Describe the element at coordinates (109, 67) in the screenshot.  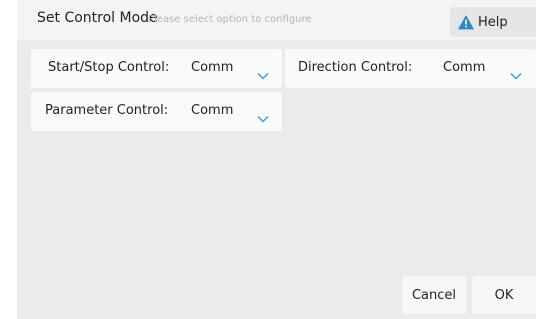
I see `start-stop-control-label: Start/Stop Control:` at that location.